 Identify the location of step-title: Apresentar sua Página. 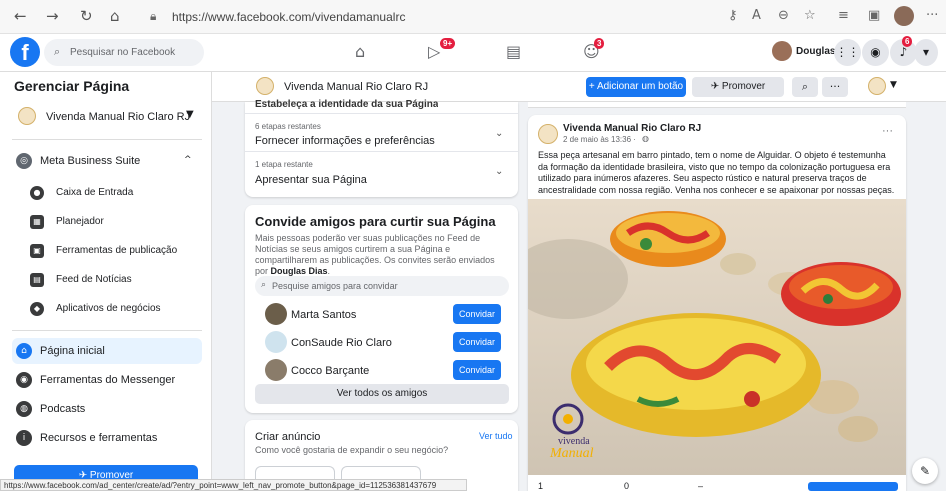
(311, 180).